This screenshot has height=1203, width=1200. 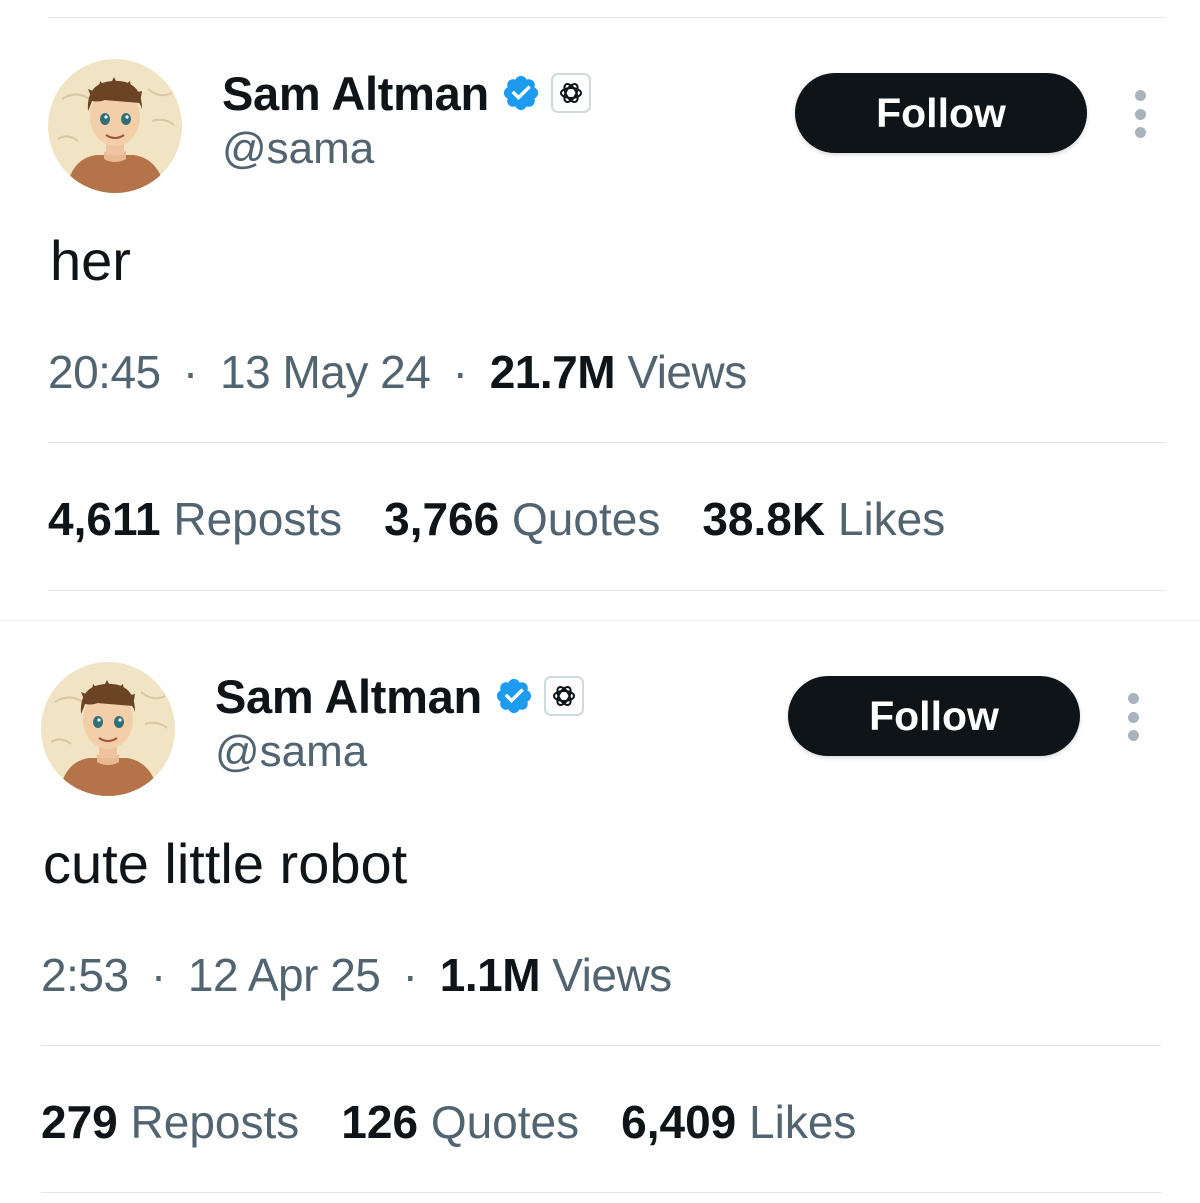 I want to click on views-count: 21.7M, so click(x=552, y=372).